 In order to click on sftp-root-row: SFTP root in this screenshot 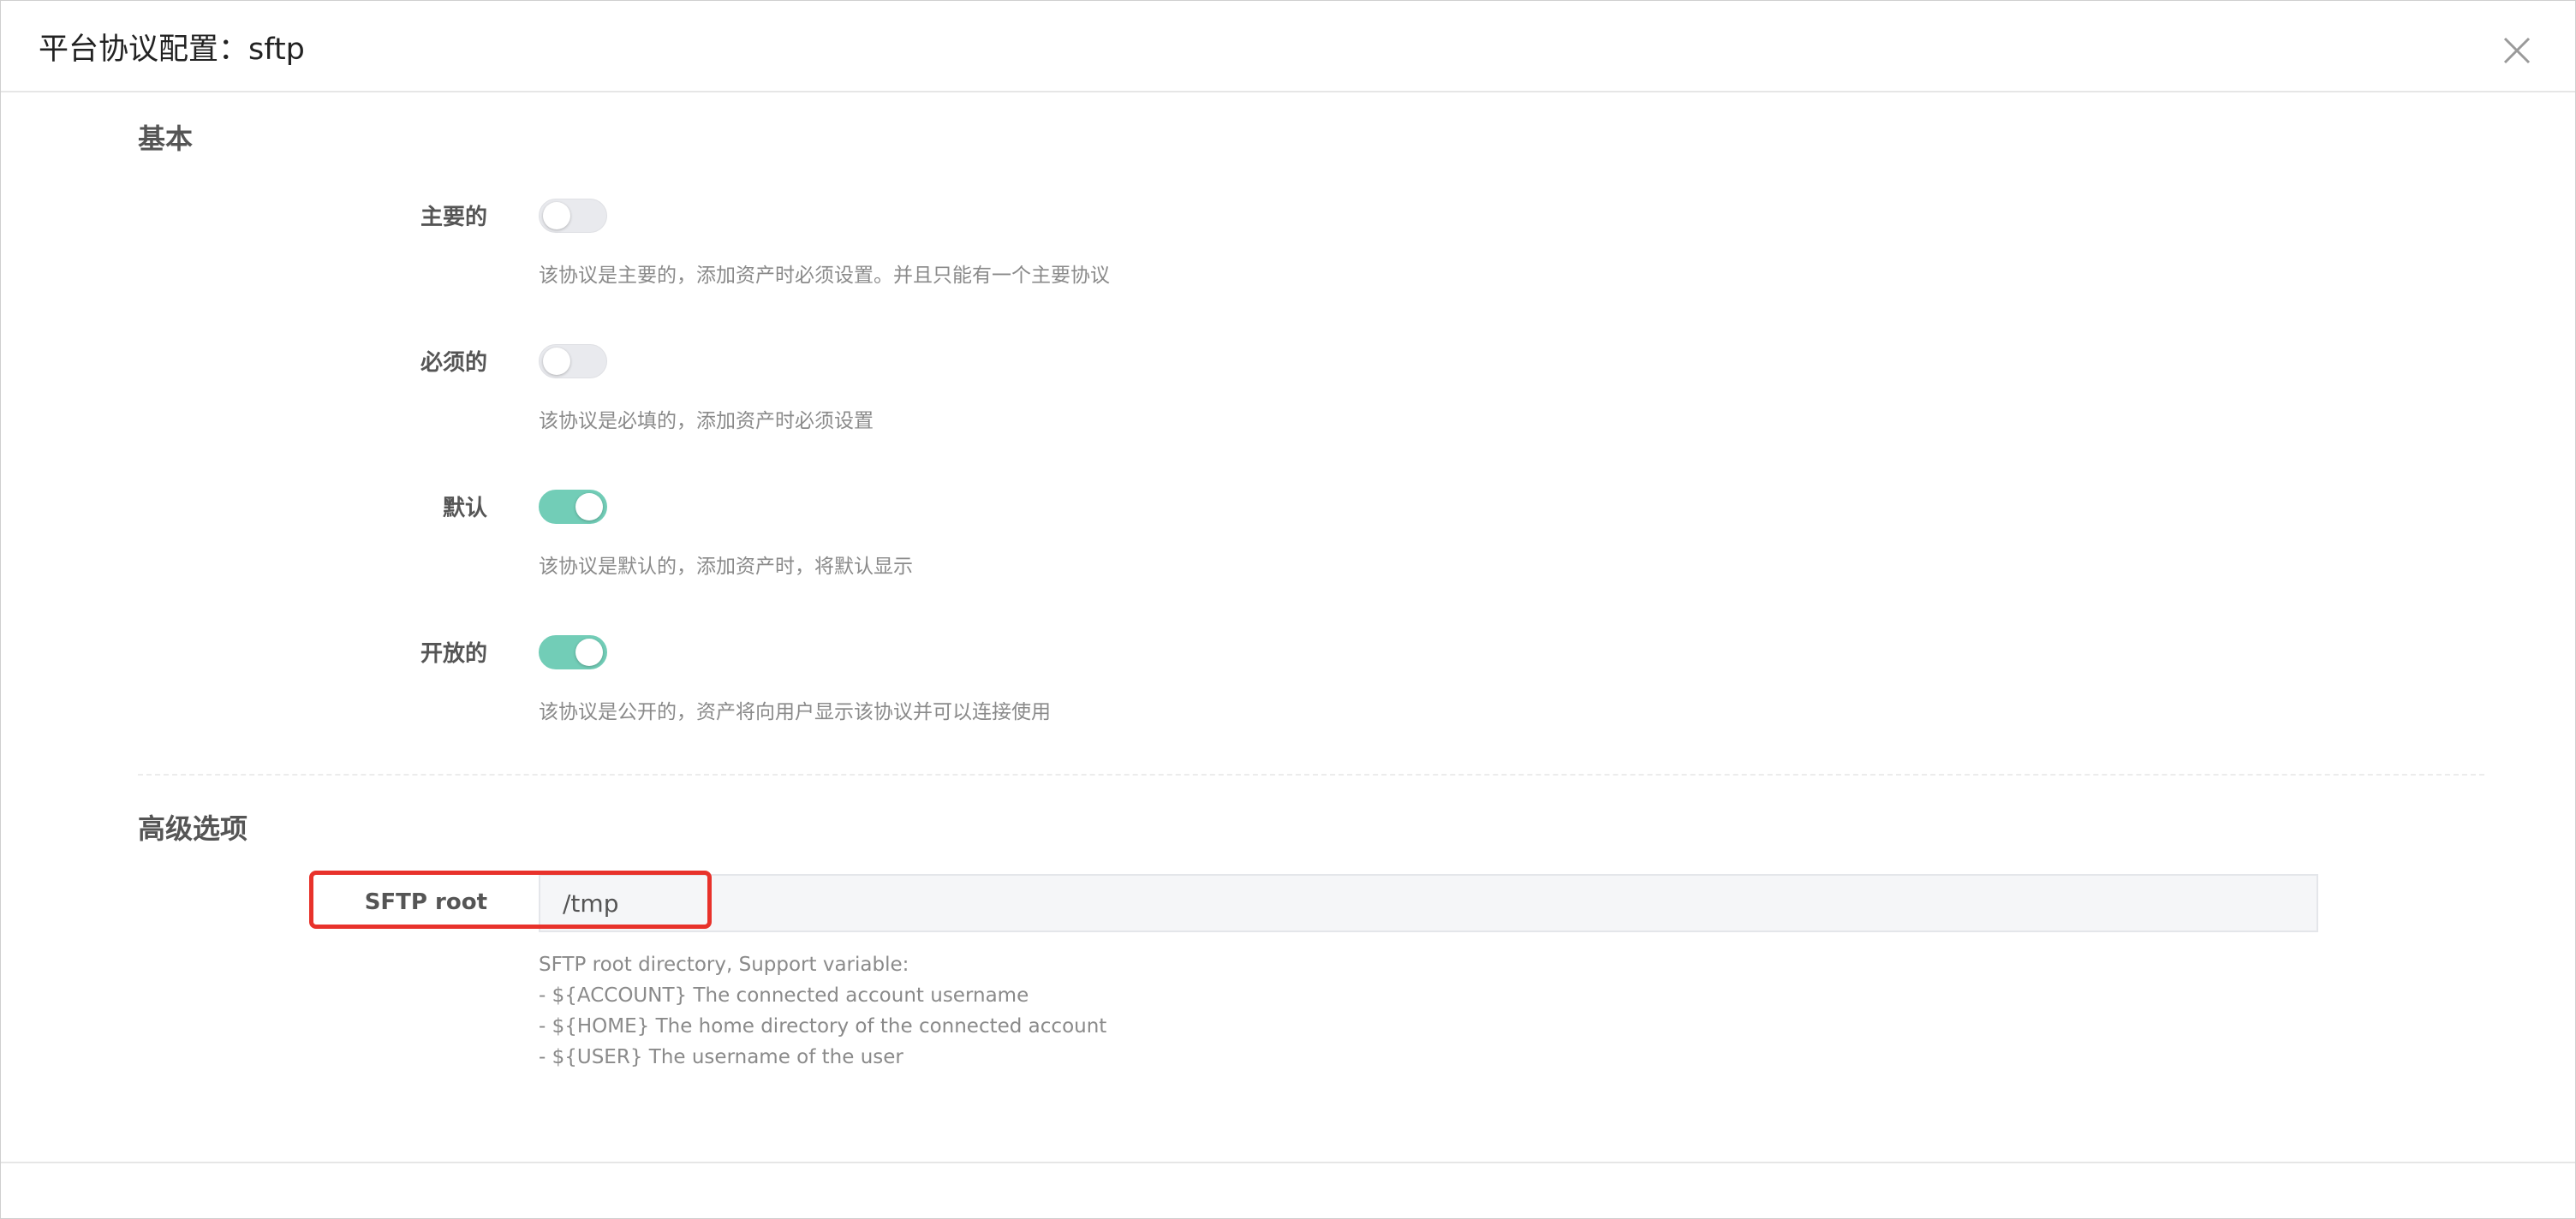, I will do `click(1313, 903)`.